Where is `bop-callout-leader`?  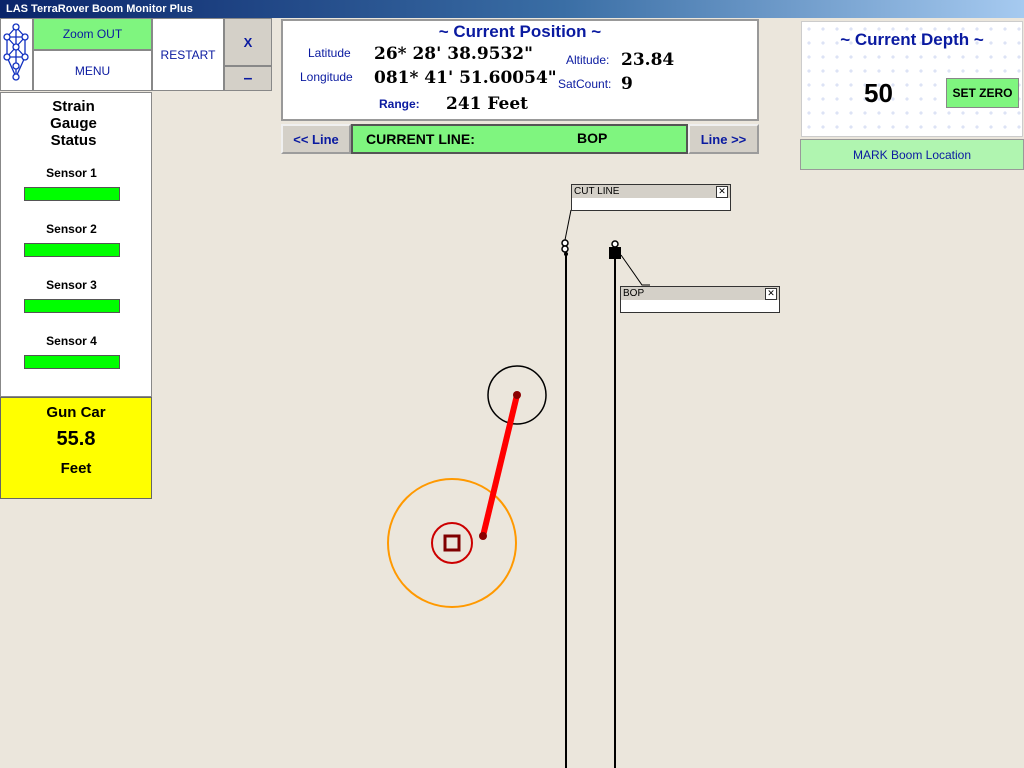
bop-callout-leader is located at coordinates (635, 270).